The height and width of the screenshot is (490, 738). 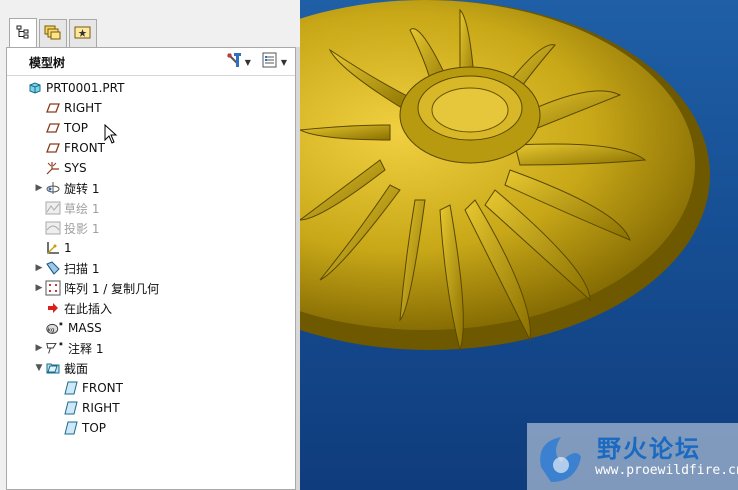 I want to click on tree-item: ▶ 扫描 1, so click(x=66, y=268).